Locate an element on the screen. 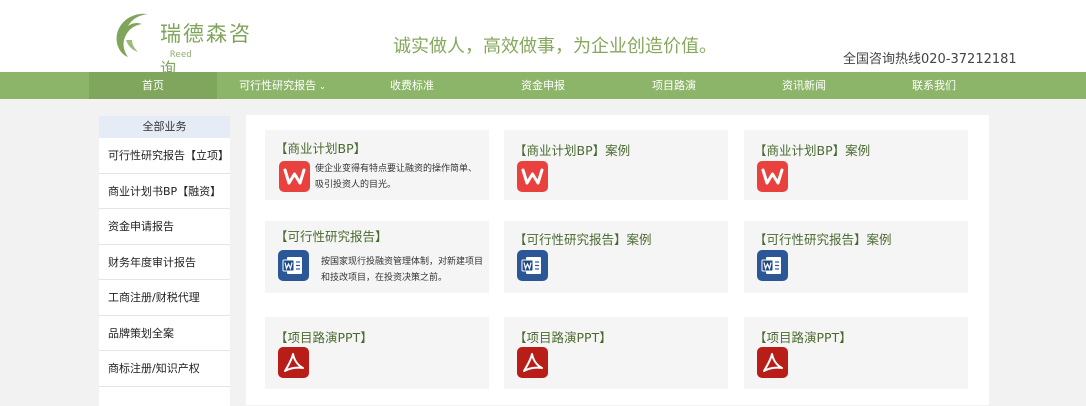 The height and width of the screenshot is (406, 1086). sidebar-item-fund-application: 资金申请报告 is located at coordinates (164, 227).